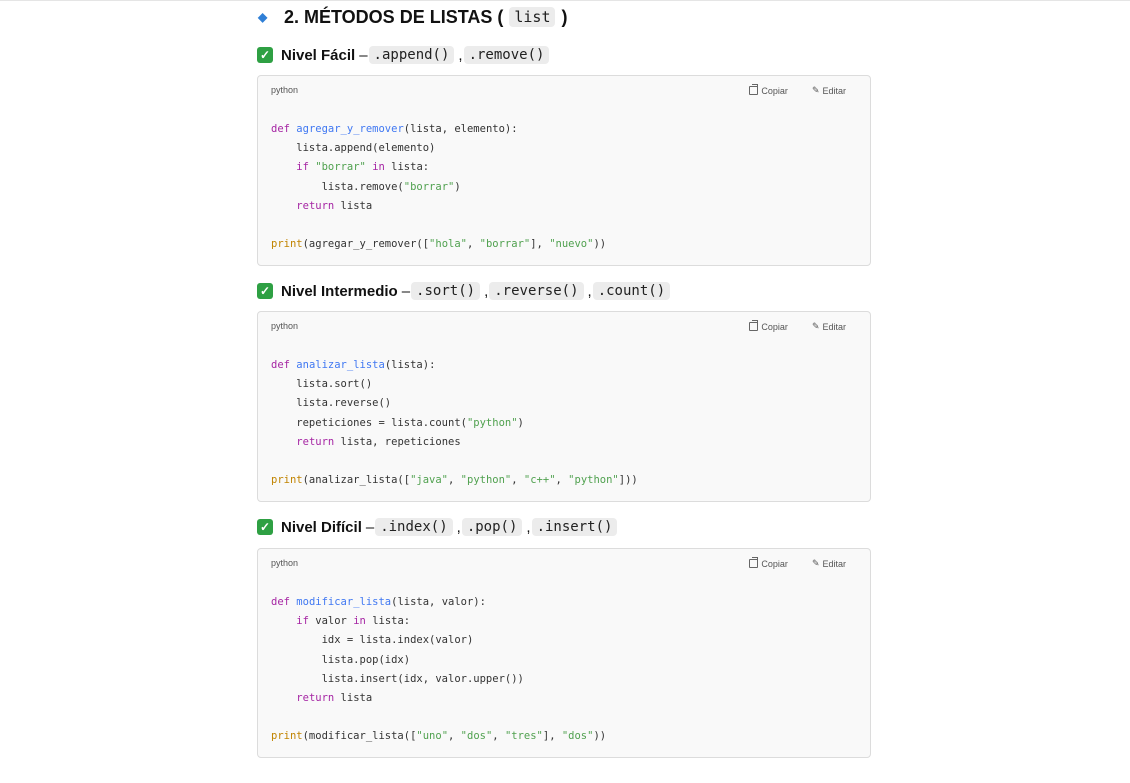 The width and height of the screenshot is (1130, 783). I want to click on code-line: lista.sort(), so click(321, 384).